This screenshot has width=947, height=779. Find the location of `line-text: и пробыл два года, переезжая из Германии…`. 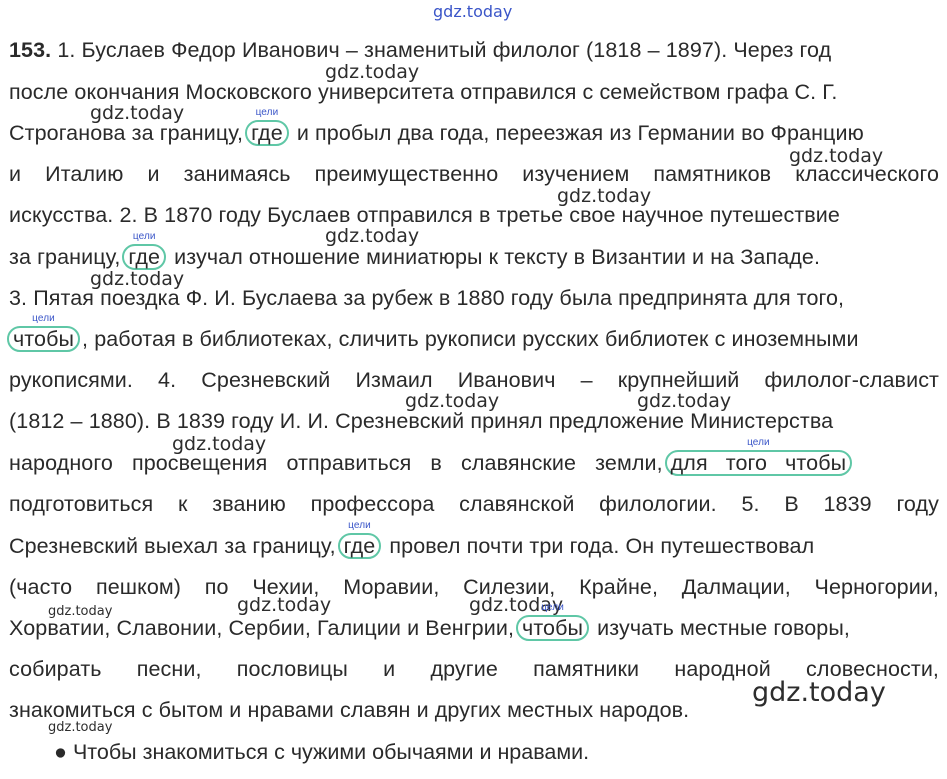

line-text: и пробыл два года, переезжая из Германии… is located at coordinates (577, 133).